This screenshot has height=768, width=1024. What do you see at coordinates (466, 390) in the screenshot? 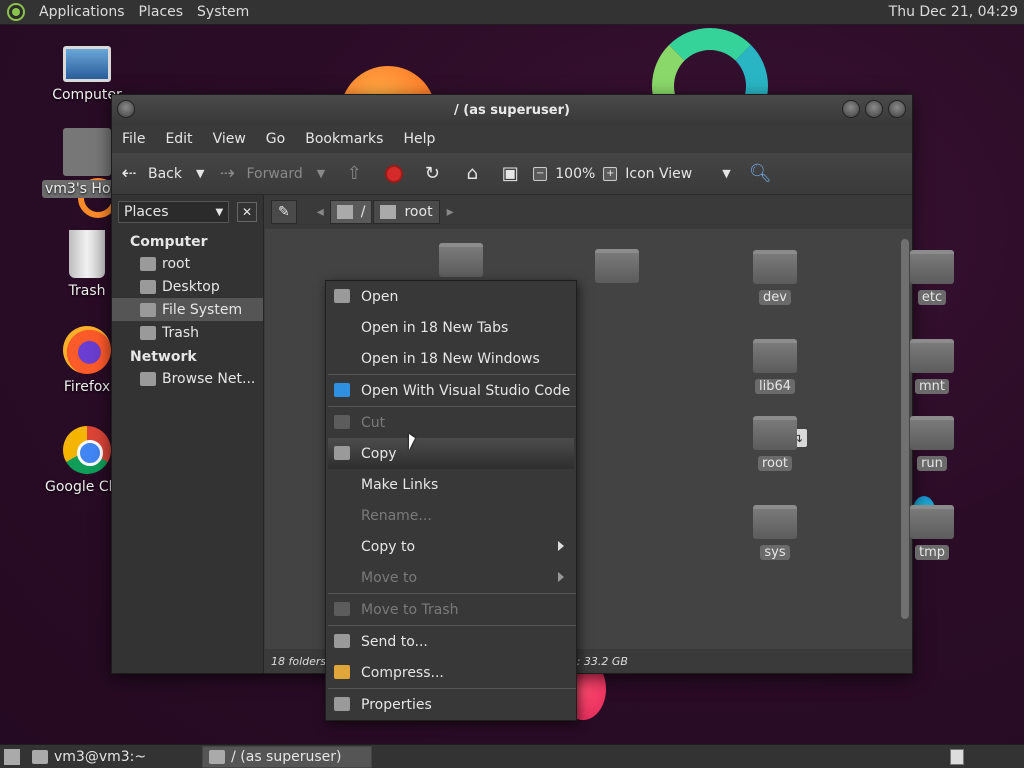
I see `menu-item-label: Open With Visual Studio Code` at bounding box center [466, 390].